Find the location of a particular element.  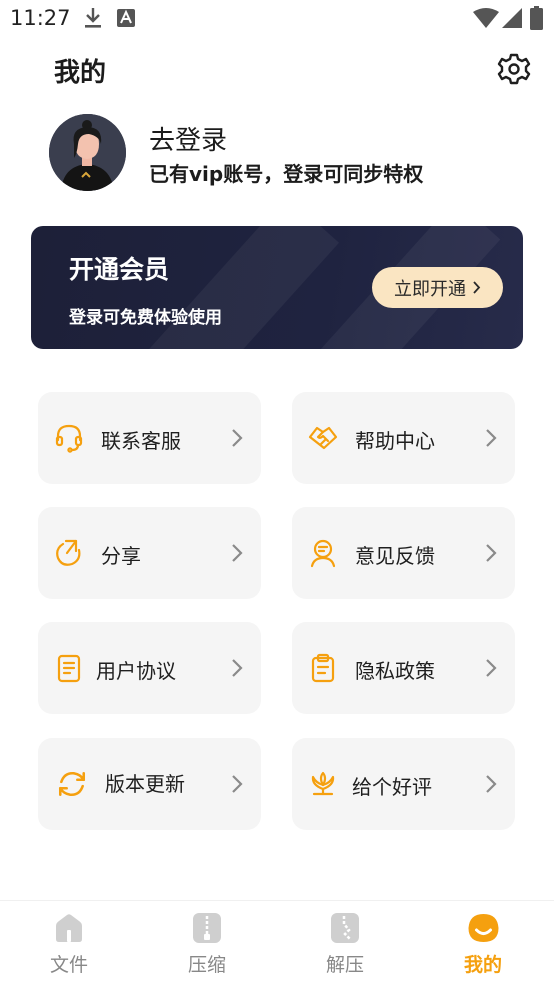

menu-item-privacy-policy: 隐私政策 is located at coordinates (403, 668).